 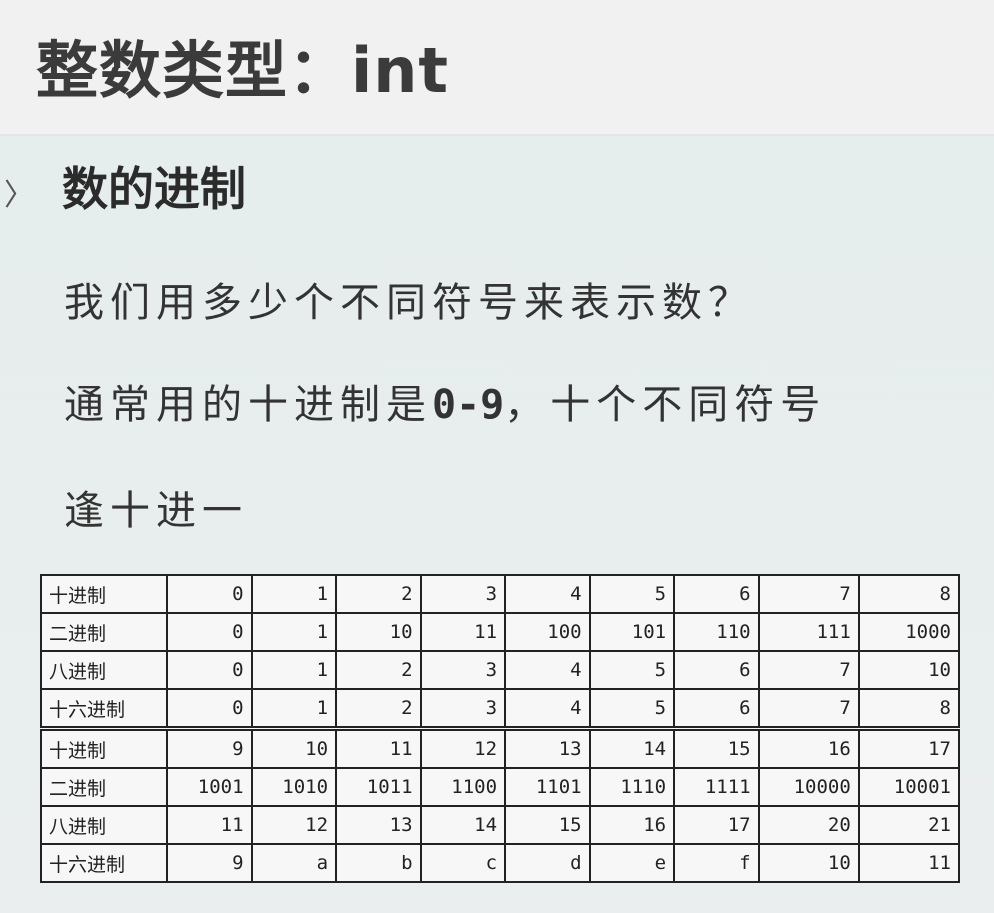 I want to click on text-line-bold: 0-9, so click(x=468, y=405).